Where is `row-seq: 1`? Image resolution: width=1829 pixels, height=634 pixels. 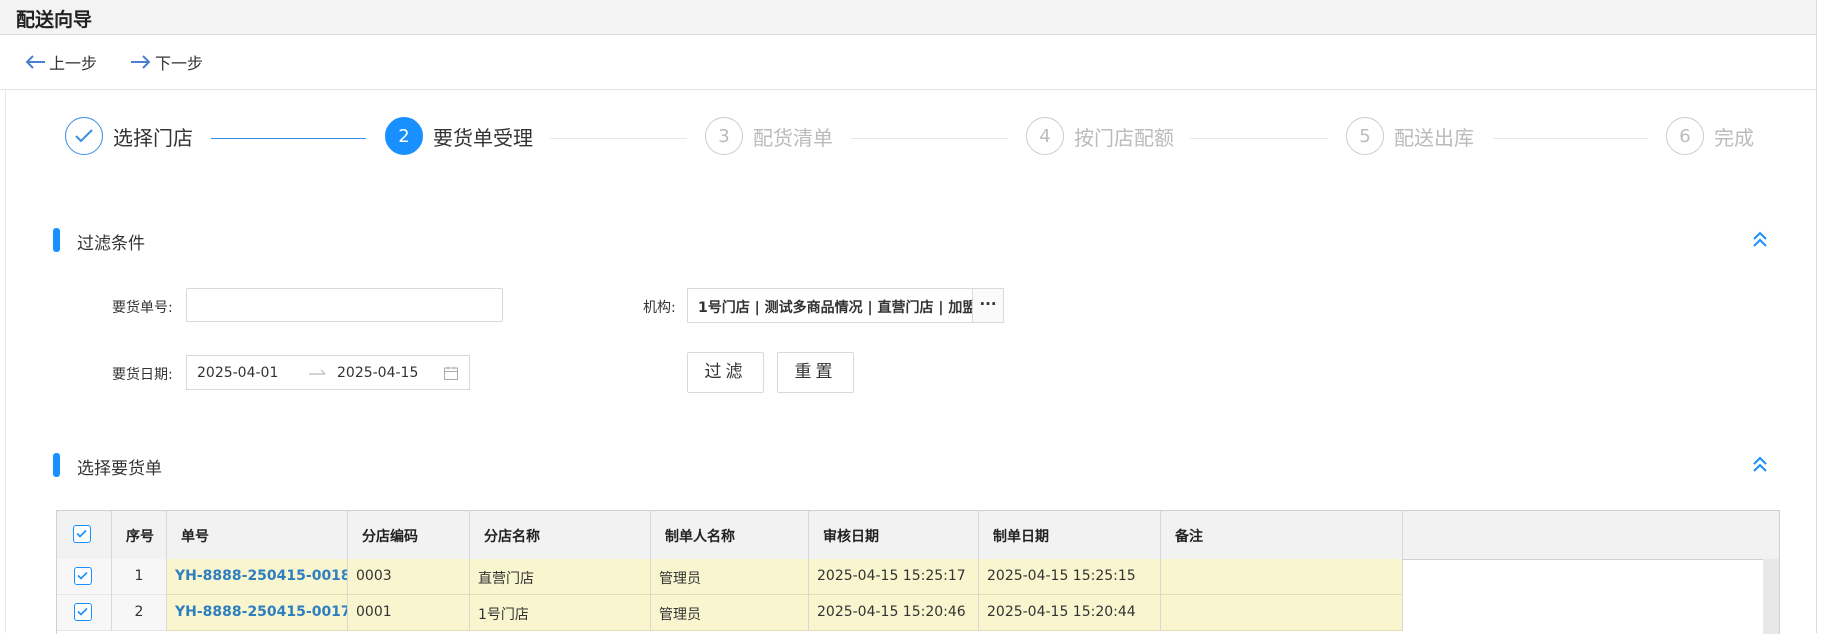
row-seq: 1 is located at coordinates (139, 577).